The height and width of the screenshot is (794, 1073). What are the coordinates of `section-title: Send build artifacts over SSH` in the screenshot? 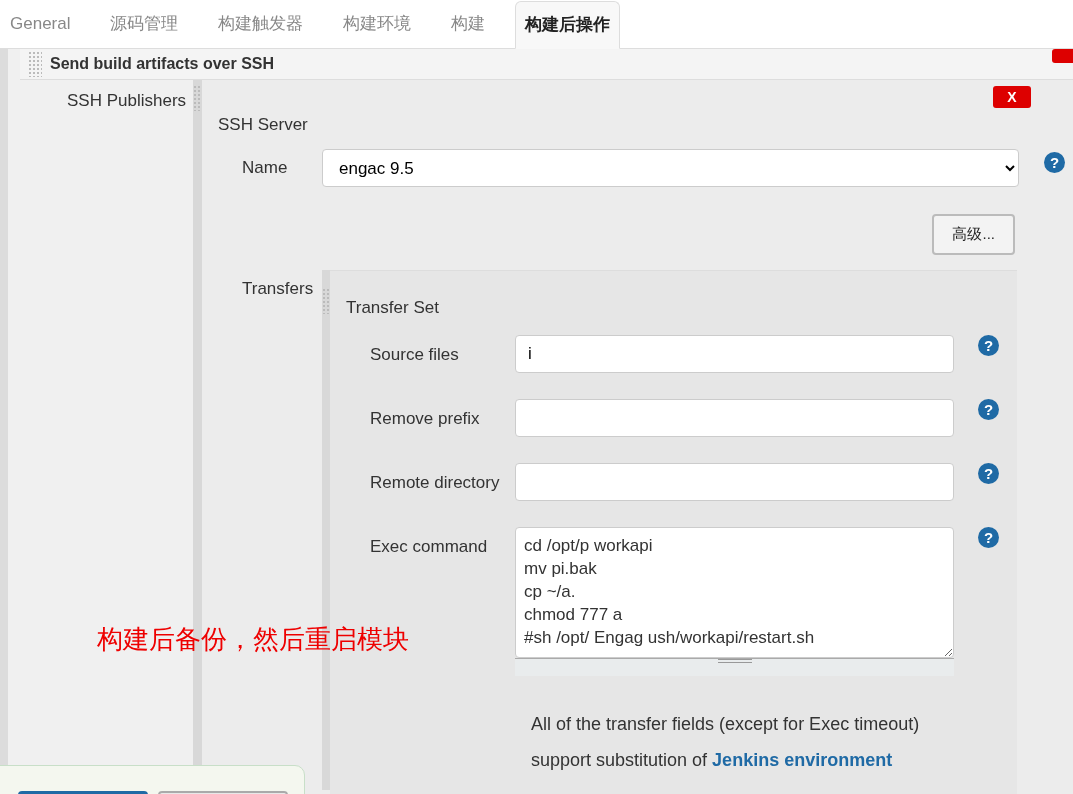 It's located at (162, 63).